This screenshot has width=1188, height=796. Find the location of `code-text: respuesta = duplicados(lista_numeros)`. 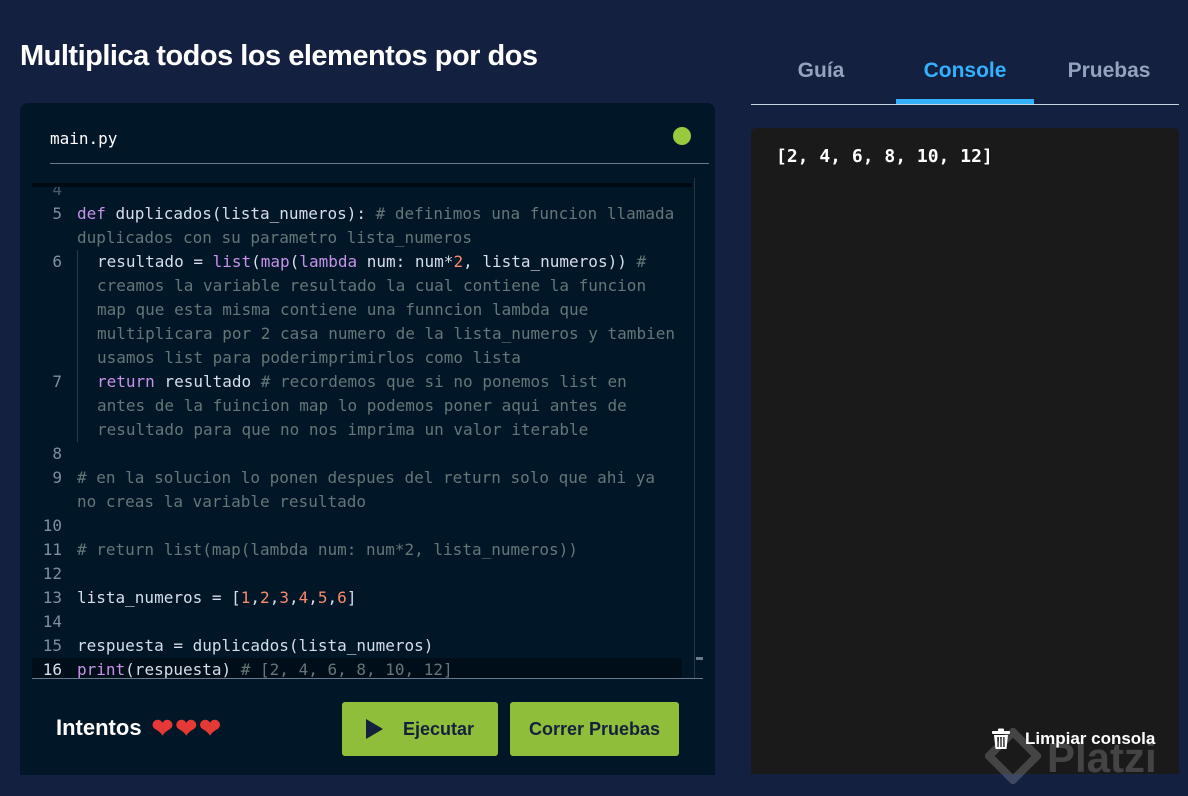

code-text: respuesta = duplicados(lista_numeros) is located at coordinates (379, 646).